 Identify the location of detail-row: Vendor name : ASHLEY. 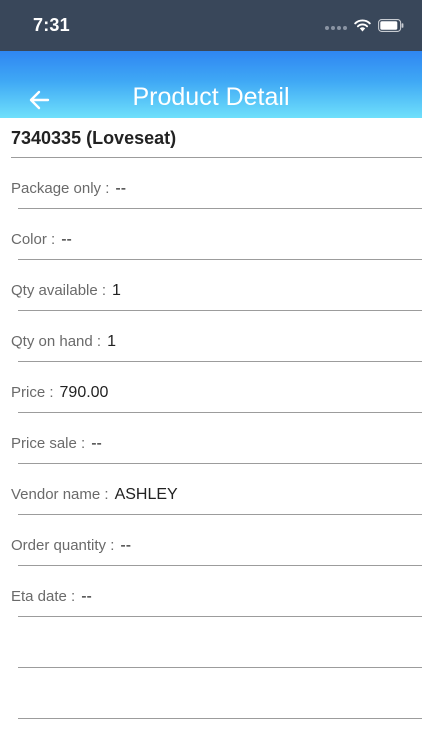
(216, 489).